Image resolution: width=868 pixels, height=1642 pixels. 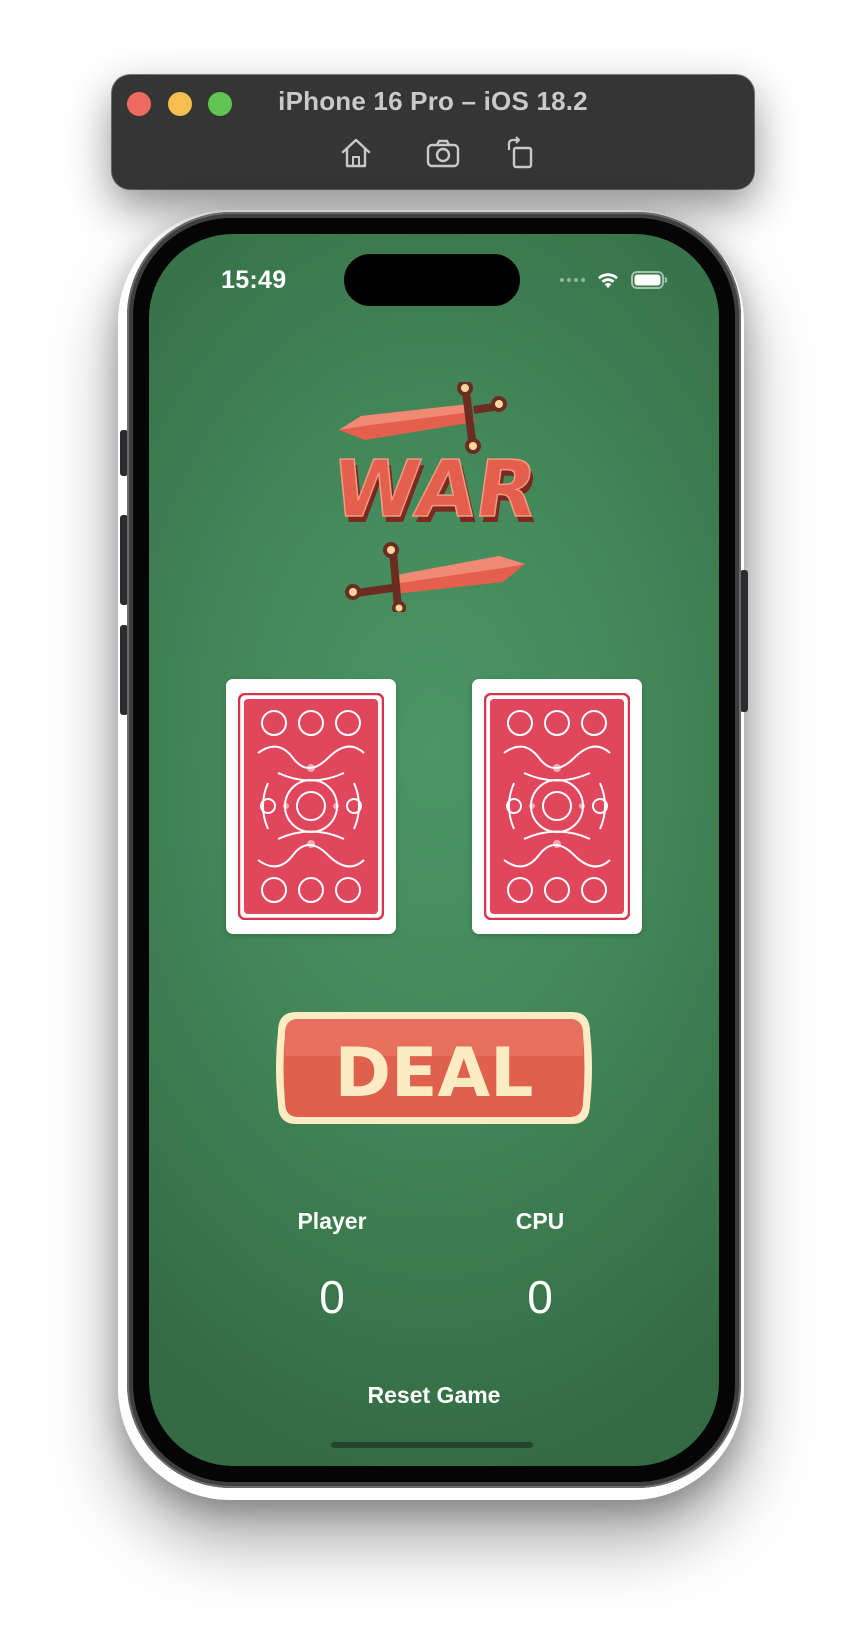 What do you see at coordinates (356, 153) in the screenshot?
I see `home-icon` at bounding box center [356, 153].